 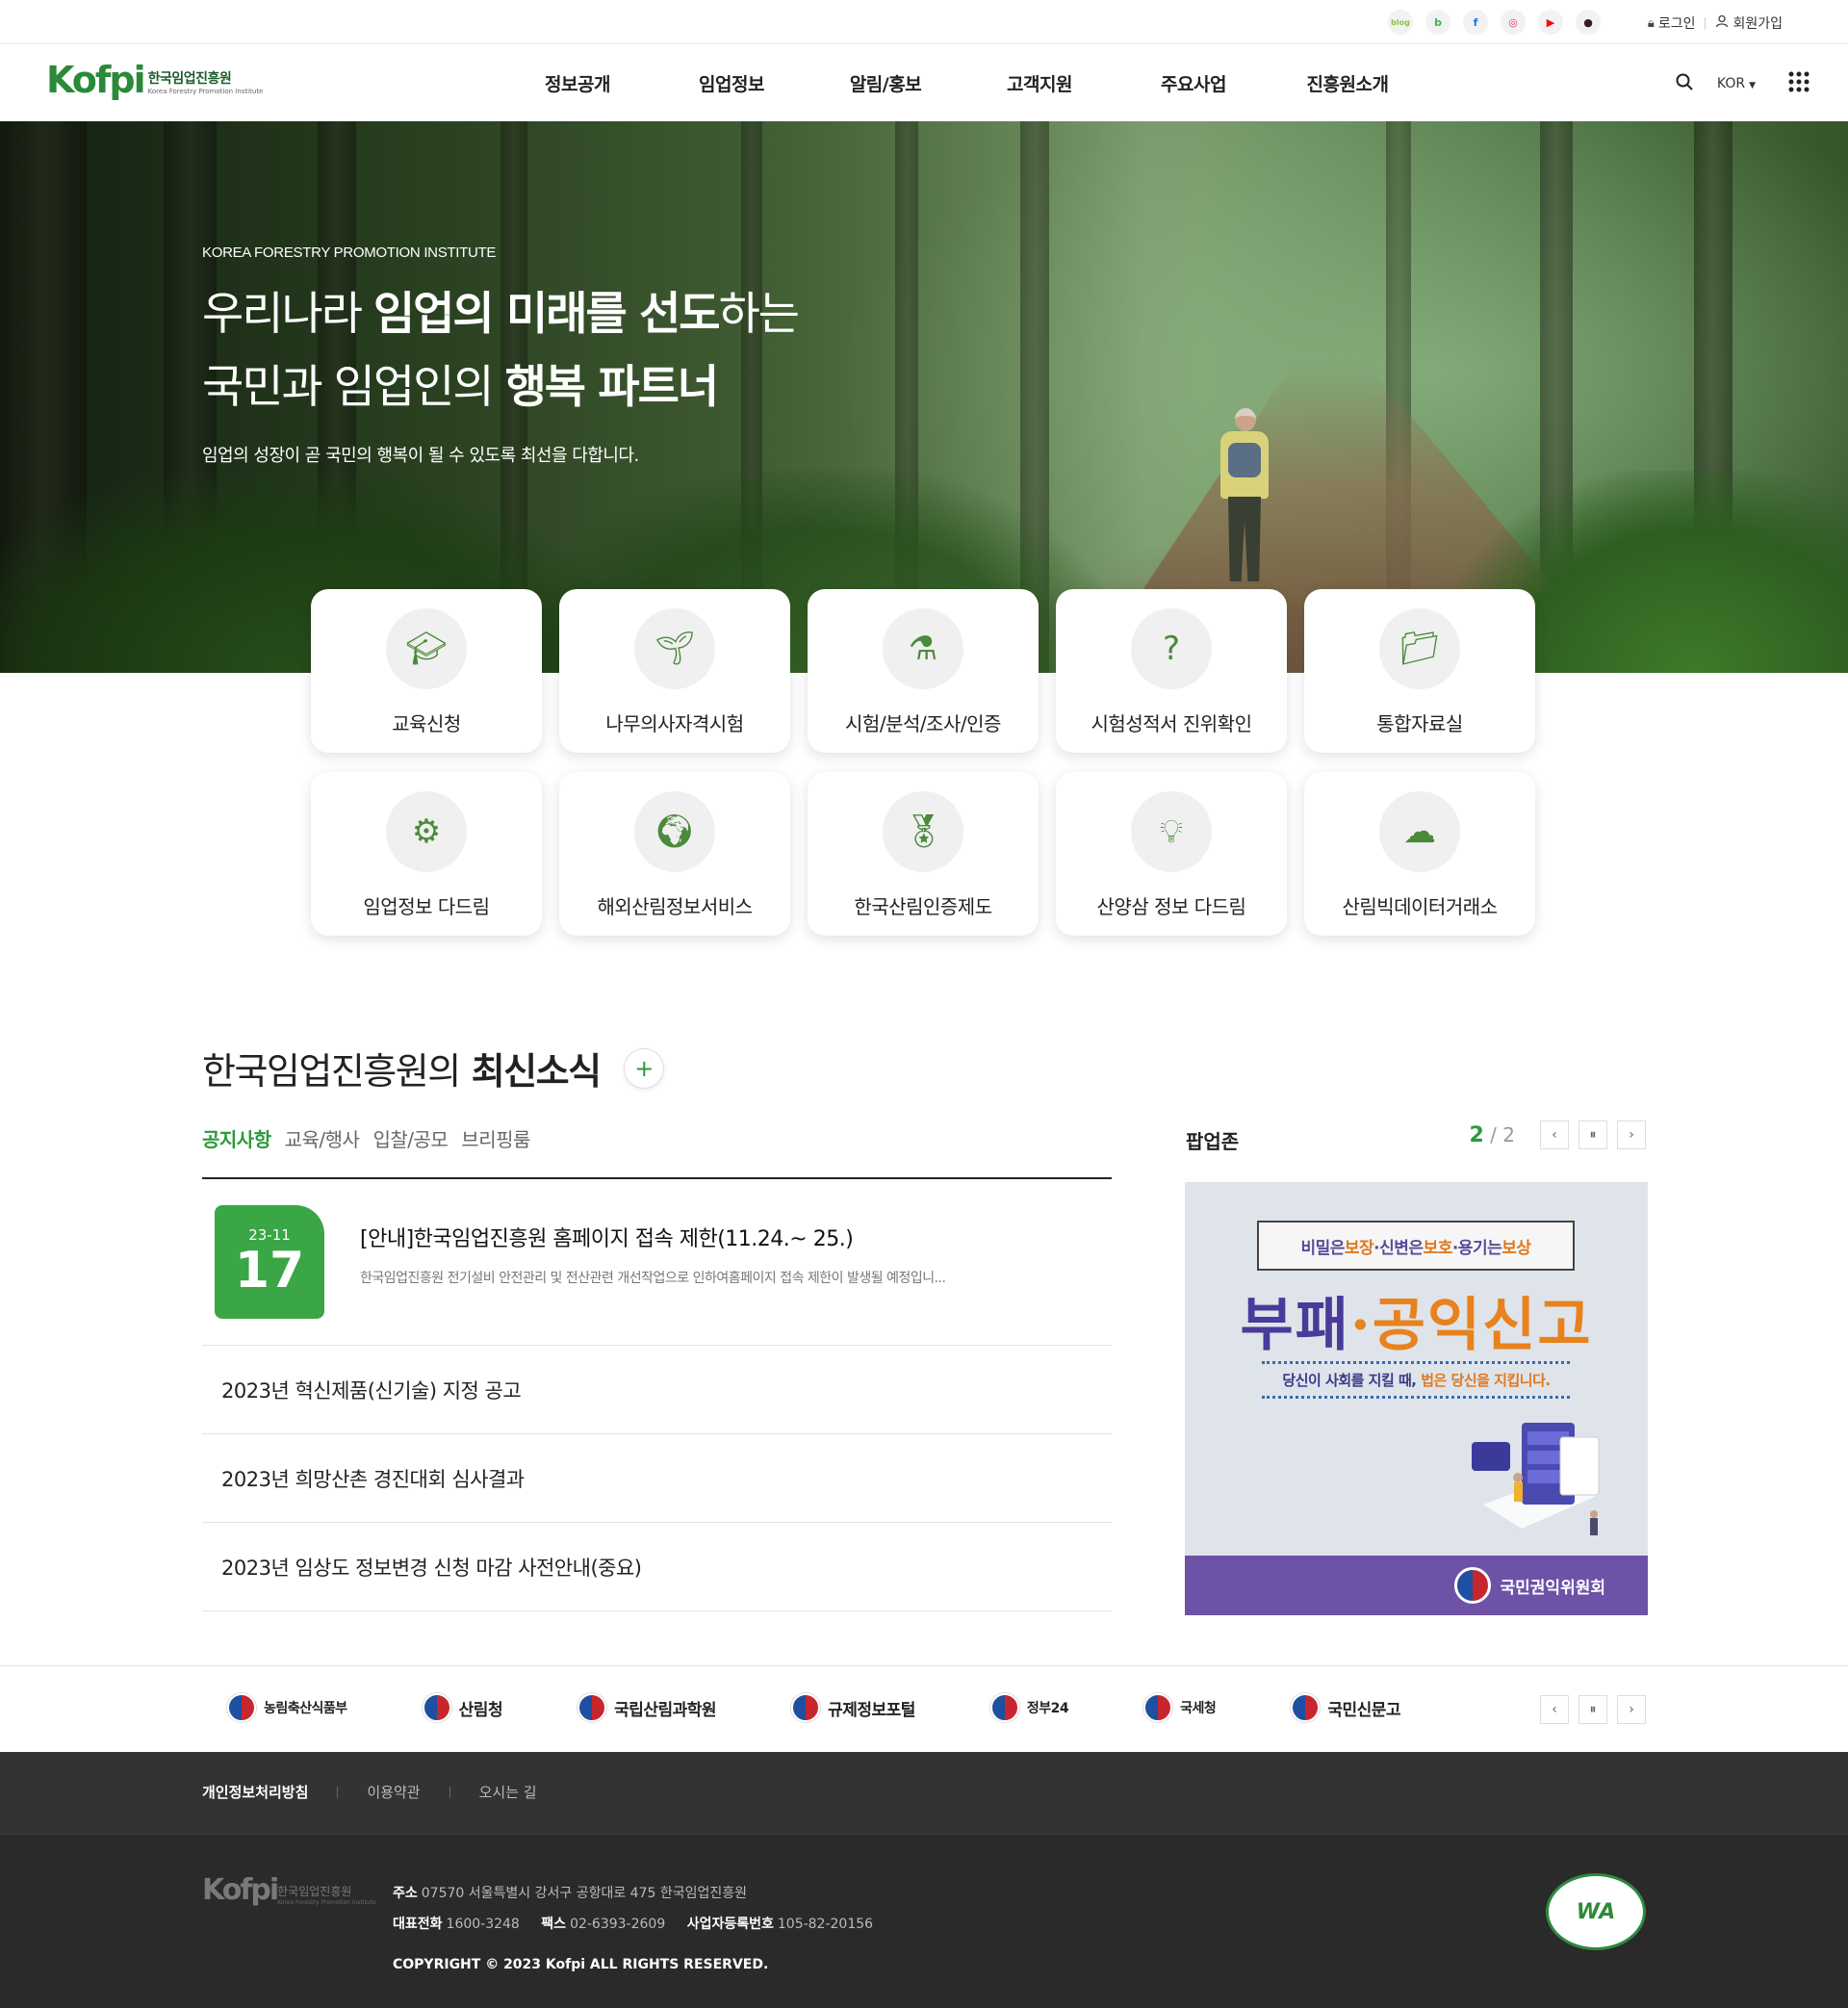 I want to click on prev-button: ‹, so click(x=1554, y=1134).